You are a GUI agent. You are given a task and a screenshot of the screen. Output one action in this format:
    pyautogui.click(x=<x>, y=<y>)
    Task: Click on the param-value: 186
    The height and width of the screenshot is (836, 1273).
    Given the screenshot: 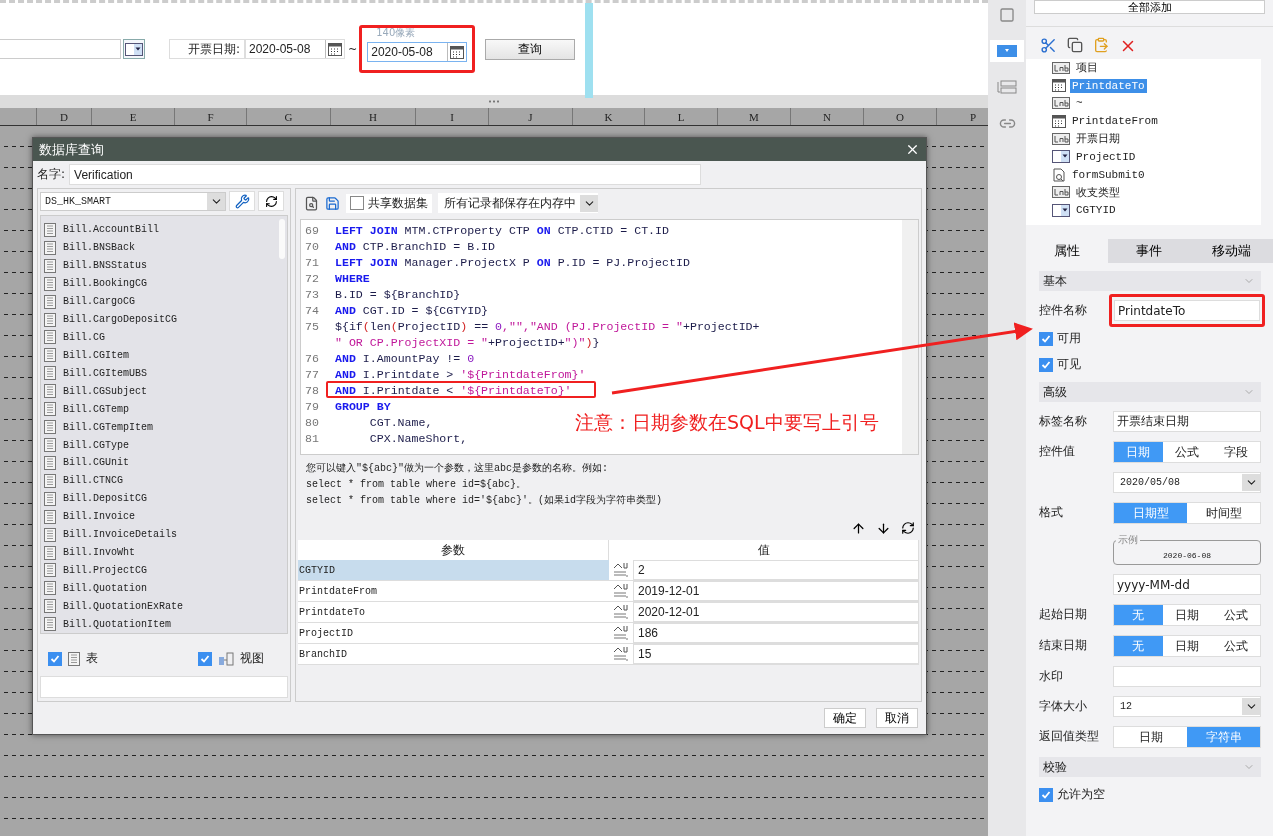 What is the action you would take?
    pyautogui.click(x=776, y=633)
    